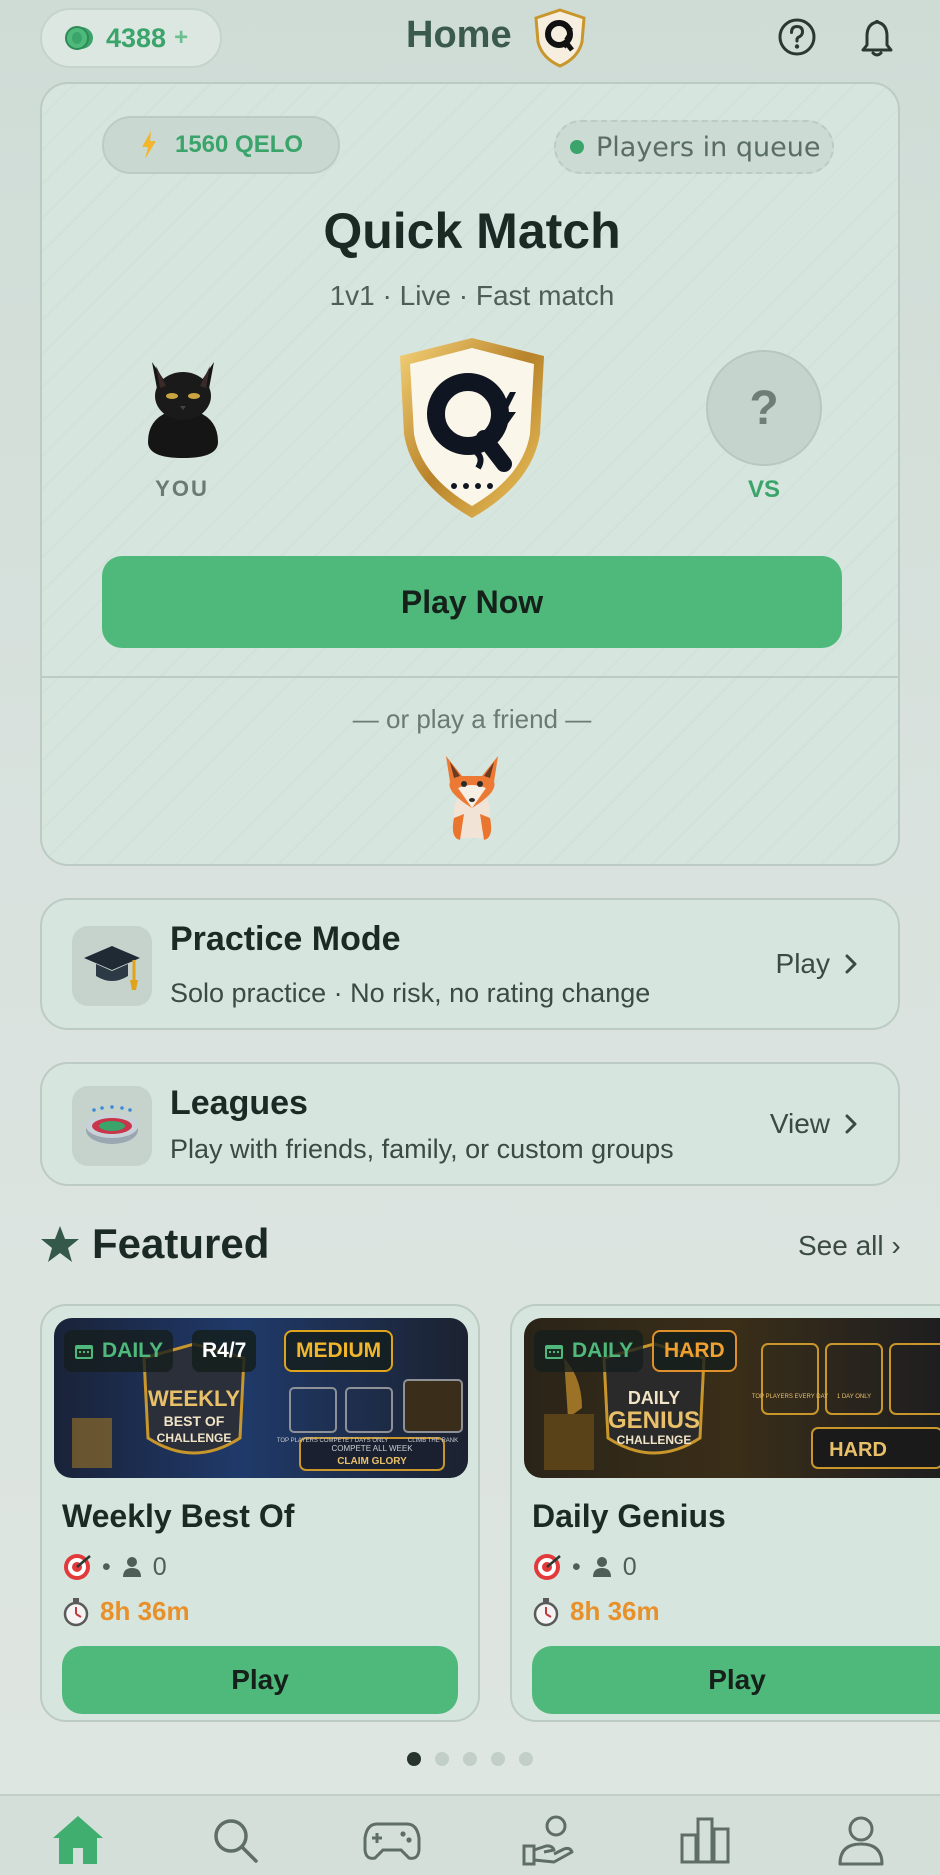 This screenshot has width=940, height=1875. I want to click on friend-avatar-fox, so click(472, 797).